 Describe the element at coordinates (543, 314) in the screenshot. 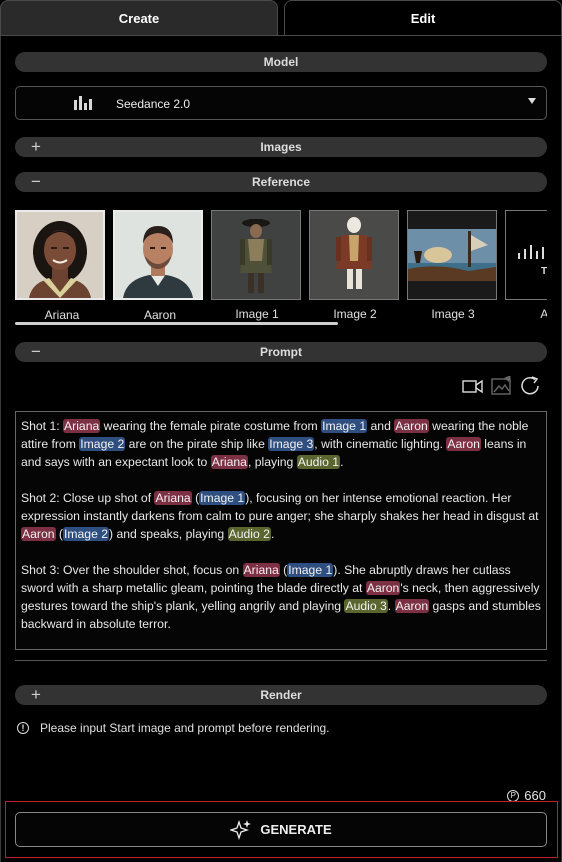

I see `reference-label: Aud` at that location.